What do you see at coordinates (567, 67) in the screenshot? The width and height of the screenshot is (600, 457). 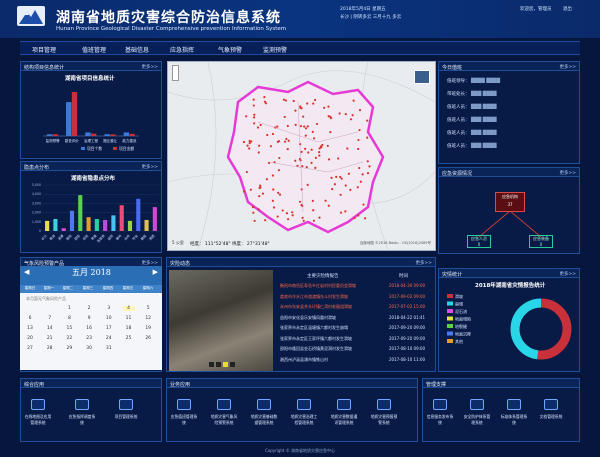 I see `duty-more-link: 更多>>` at bounding box center [567, 67].